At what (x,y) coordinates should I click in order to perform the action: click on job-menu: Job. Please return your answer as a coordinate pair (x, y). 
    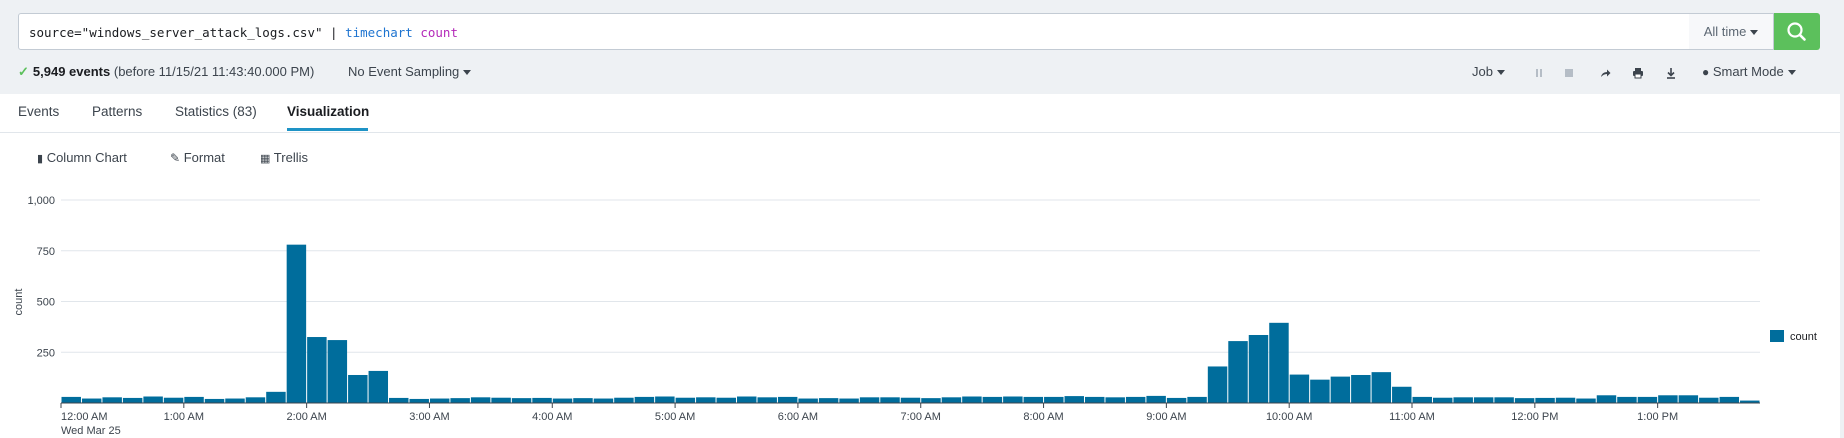
    Looking at the image, I should click on (1488, 71).